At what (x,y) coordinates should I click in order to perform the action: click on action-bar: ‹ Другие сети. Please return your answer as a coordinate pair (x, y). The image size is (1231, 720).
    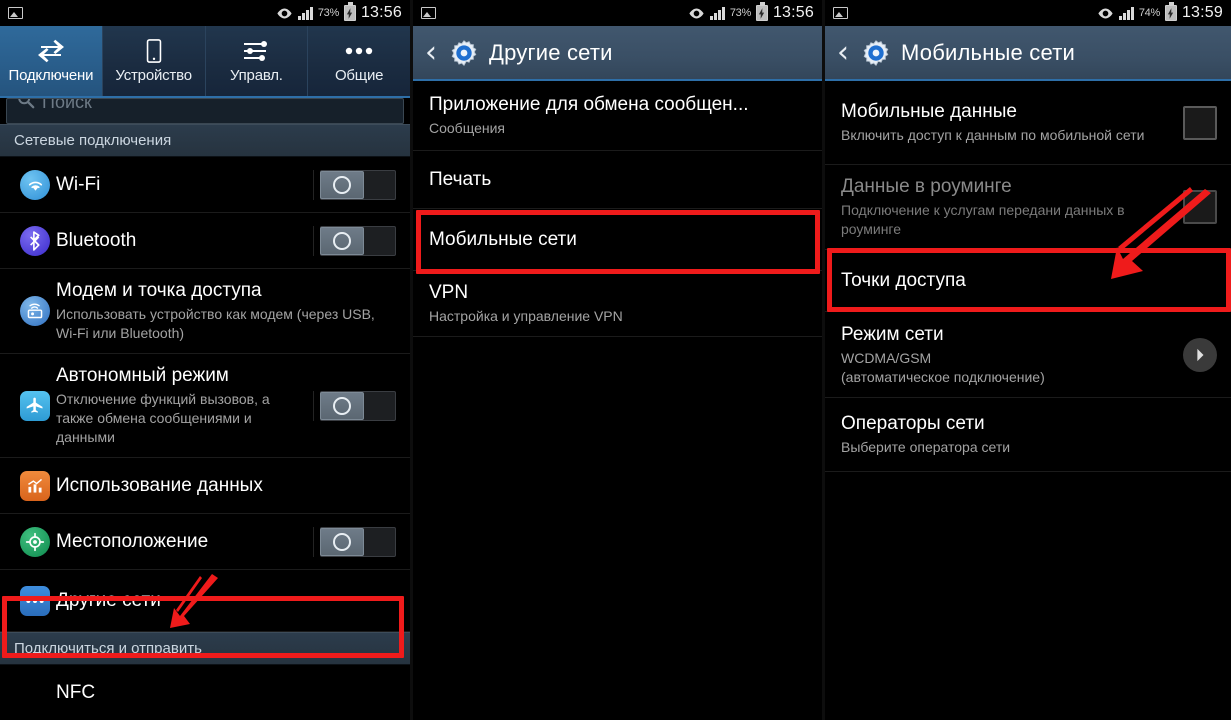
    Looking at the image, I should click on (617, 53).